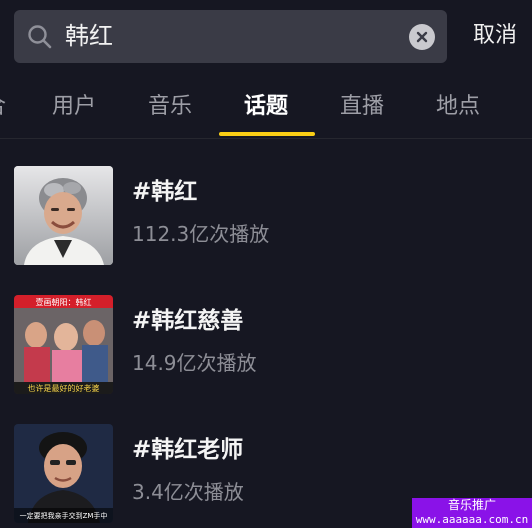 The image size is (532, 528). What do you see at coordinates (472, 519) in the screenshot?
I see `watermark-url: www.aaaaaa.com.cn` at bounding box center [472, 519].